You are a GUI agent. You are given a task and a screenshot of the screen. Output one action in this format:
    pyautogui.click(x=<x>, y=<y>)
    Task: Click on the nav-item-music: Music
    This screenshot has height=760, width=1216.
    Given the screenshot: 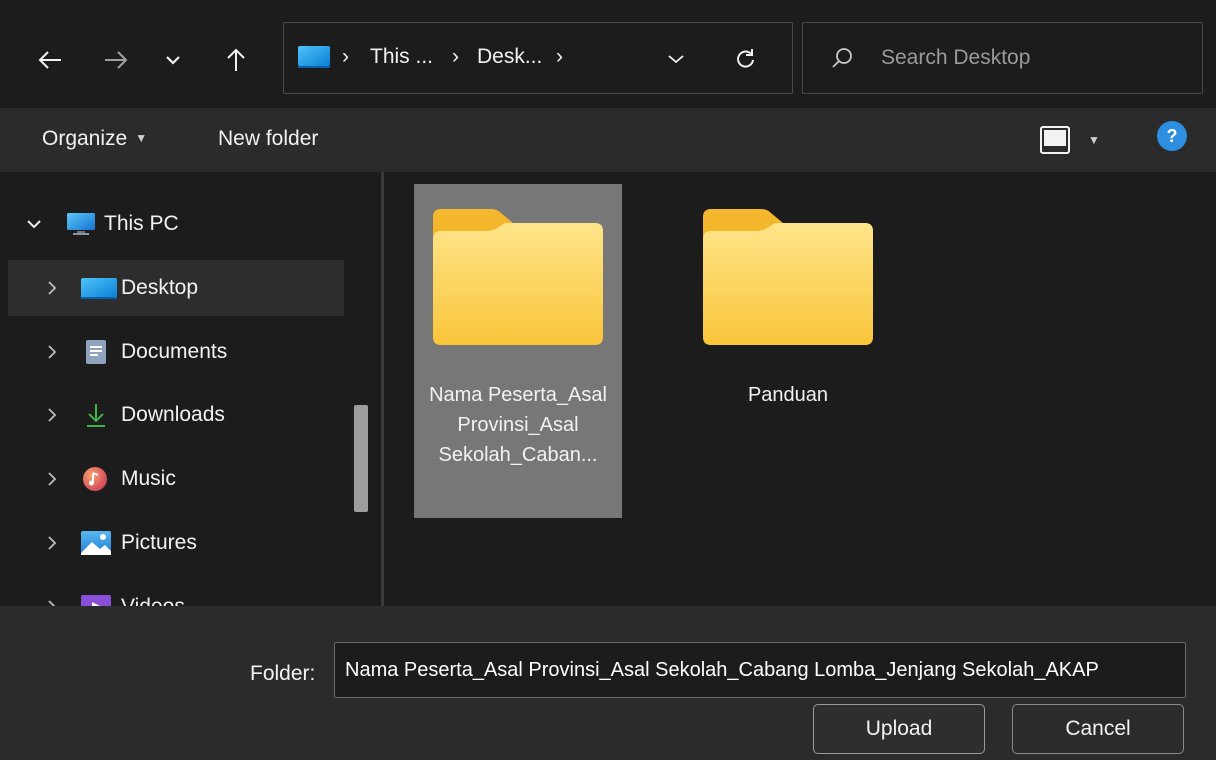 What is the action you would take?
    pyautogui.click(x=176, y=479)
    